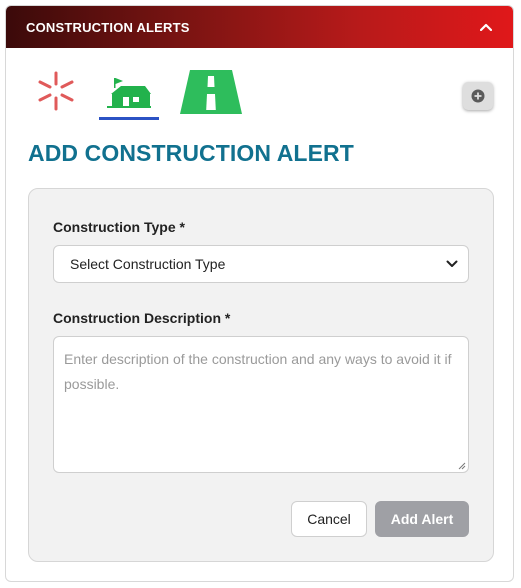  Describe the element at coordinates (329, 519) in the screenshot. I see `cancel-button: Cancel` at that location.